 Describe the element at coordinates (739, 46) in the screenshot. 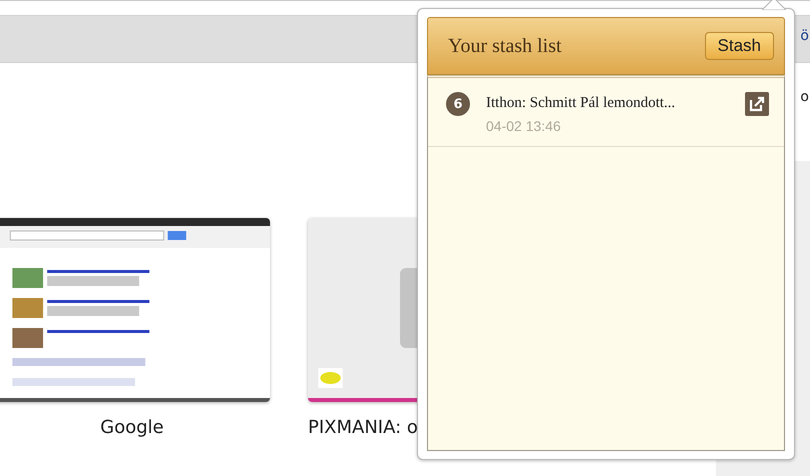

I see `stash-button: Stash` at that location.